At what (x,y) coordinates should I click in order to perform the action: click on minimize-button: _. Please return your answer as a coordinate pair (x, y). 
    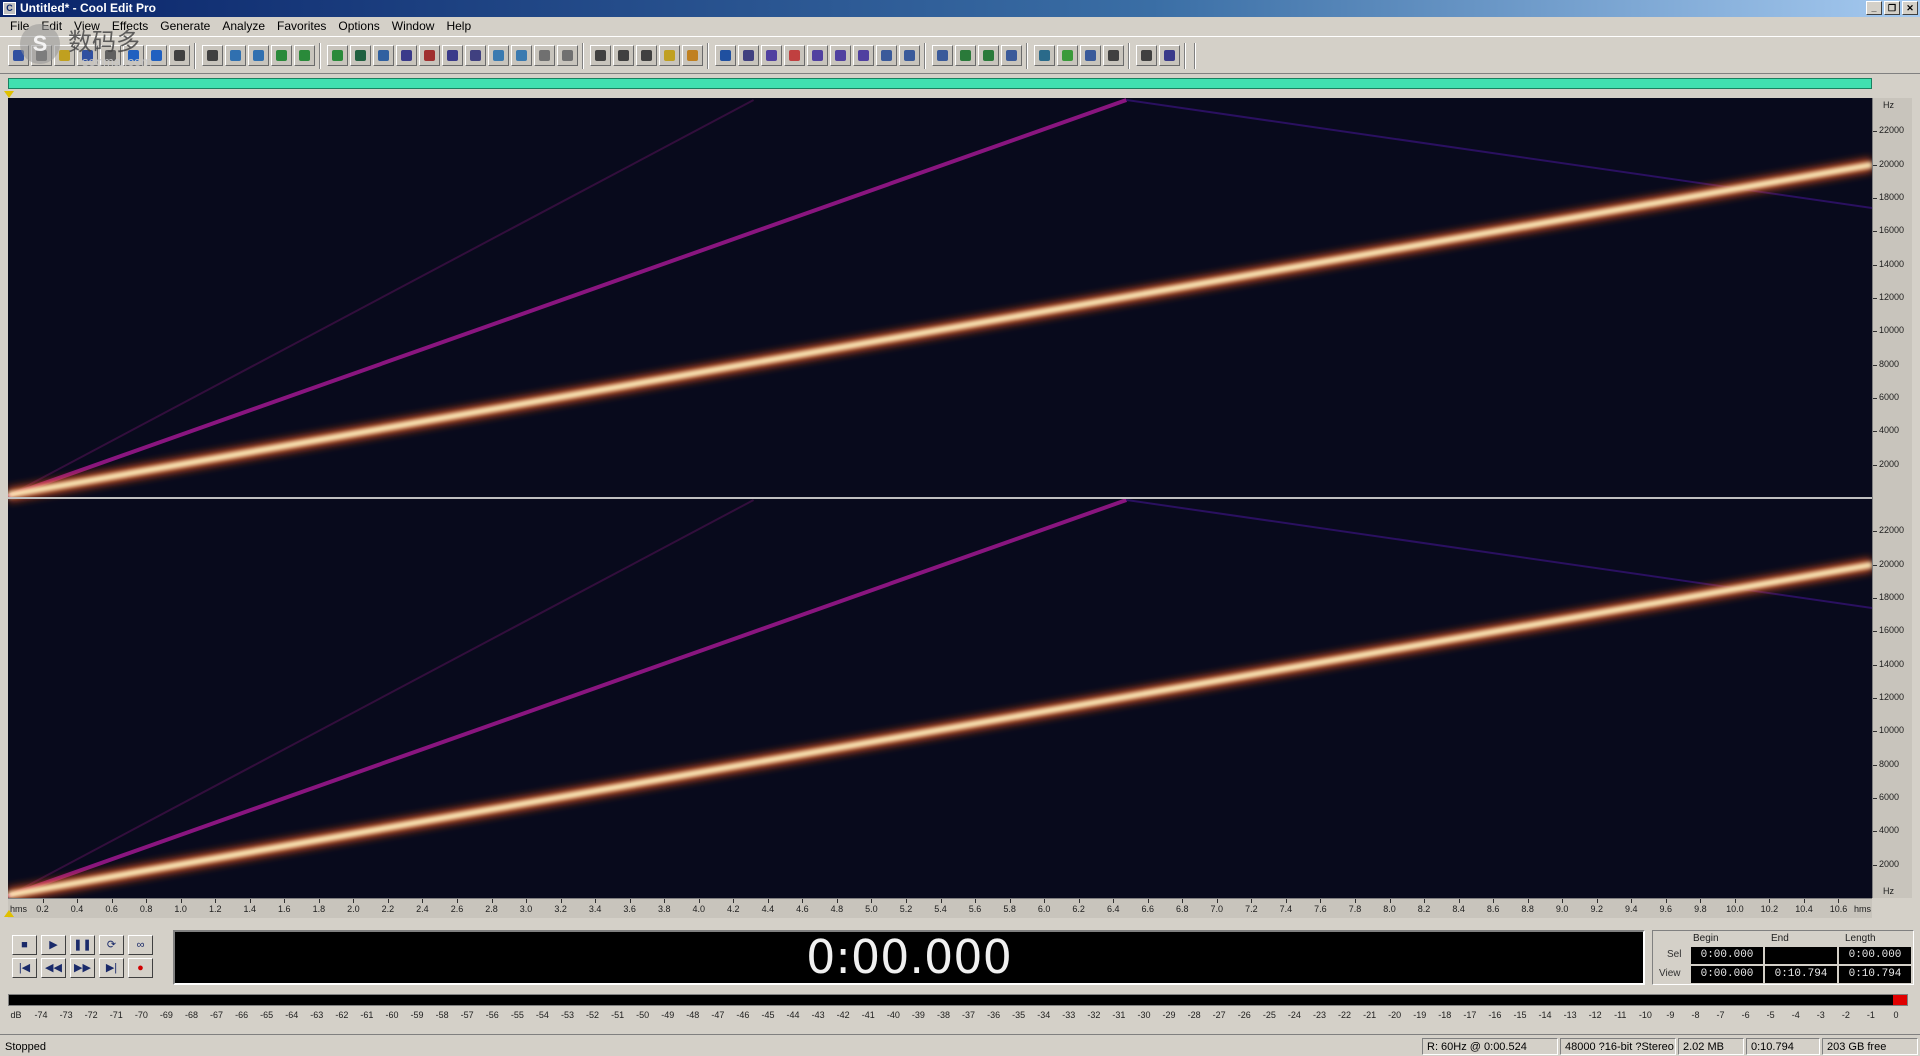
    Looking at the image, I should click on (1874, 8).